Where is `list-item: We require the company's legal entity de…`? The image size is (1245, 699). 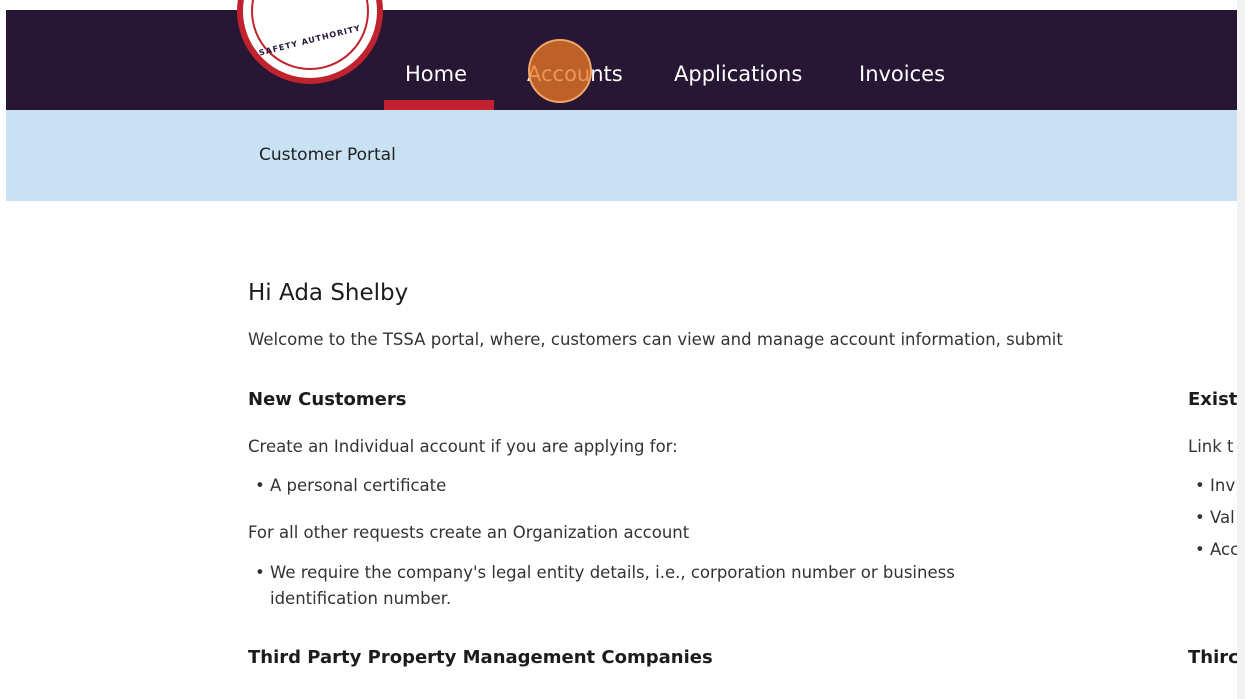
list-item: We require the company's legal entity de… is located at coordinates (605, 572).